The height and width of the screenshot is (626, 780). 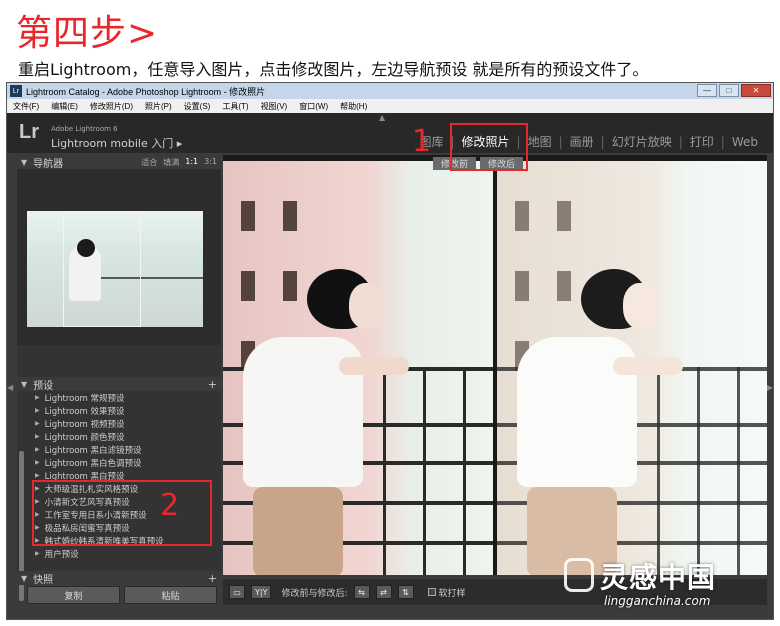 What do you see at coordinates (119, 162) in the screenshot?
I see `navigator-header: ▼ 导航器 适合 填满 1:1 3:1` at bounding box center [119, 162].